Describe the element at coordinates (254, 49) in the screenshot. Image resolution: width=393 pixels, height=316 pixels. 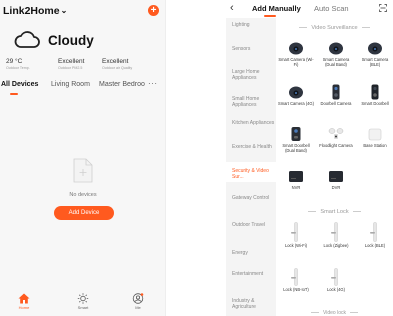
I see `category-item: Sensors` at that location.